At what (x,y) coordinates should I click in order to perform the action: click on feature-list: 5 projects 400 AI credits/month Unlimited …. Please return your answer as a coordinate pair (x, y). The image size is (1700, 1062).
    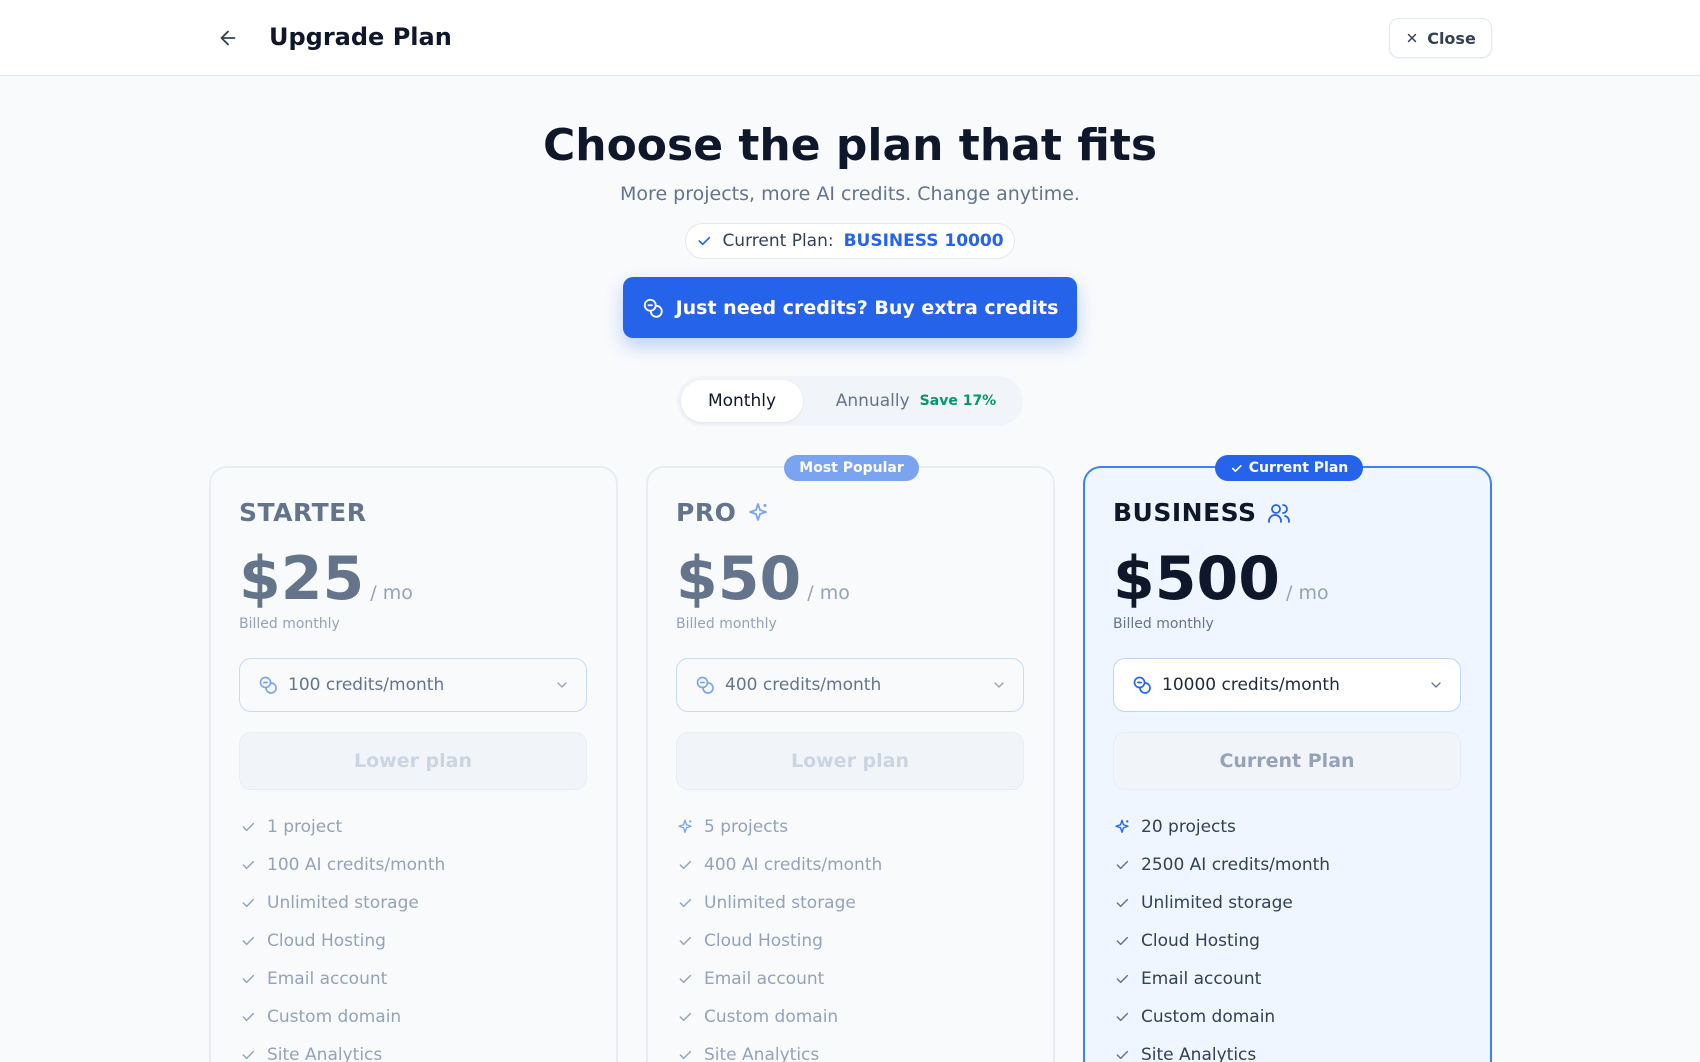
    Looking at the image, I should click on (779, 935).